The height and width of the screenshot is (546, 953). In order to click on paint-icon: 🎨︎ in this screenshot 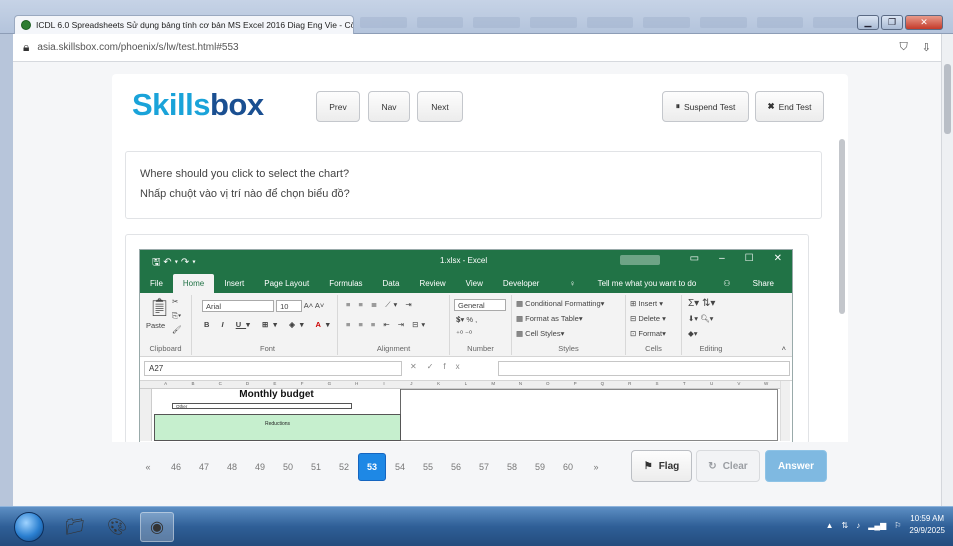, I will do `click(117, 527)`.